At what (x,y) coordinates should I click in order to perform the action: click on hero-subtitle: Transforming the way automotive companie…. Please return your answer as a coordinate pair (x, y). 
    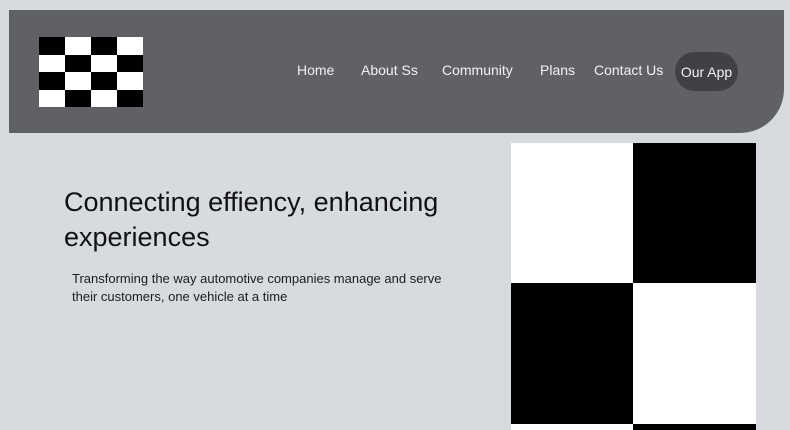
    Looking at the image, I should click on (257, 287).